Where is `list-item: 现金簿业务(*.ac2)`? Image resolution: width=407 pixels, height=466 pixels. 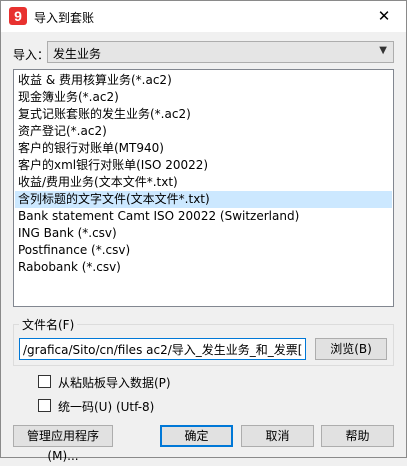 list-item: 现金簿业务(*.ac2) is located at coordinates (203, 97).